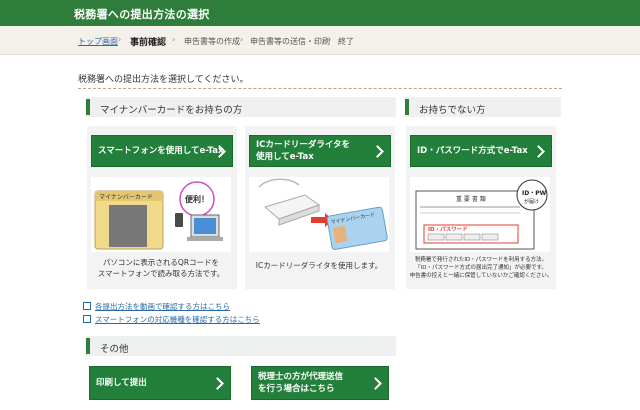  What do you see at coordinates (212, 41) in the screenshot?
I see `breadcrumb-step: 申告書等の作成` at bounding box center [212, 41].